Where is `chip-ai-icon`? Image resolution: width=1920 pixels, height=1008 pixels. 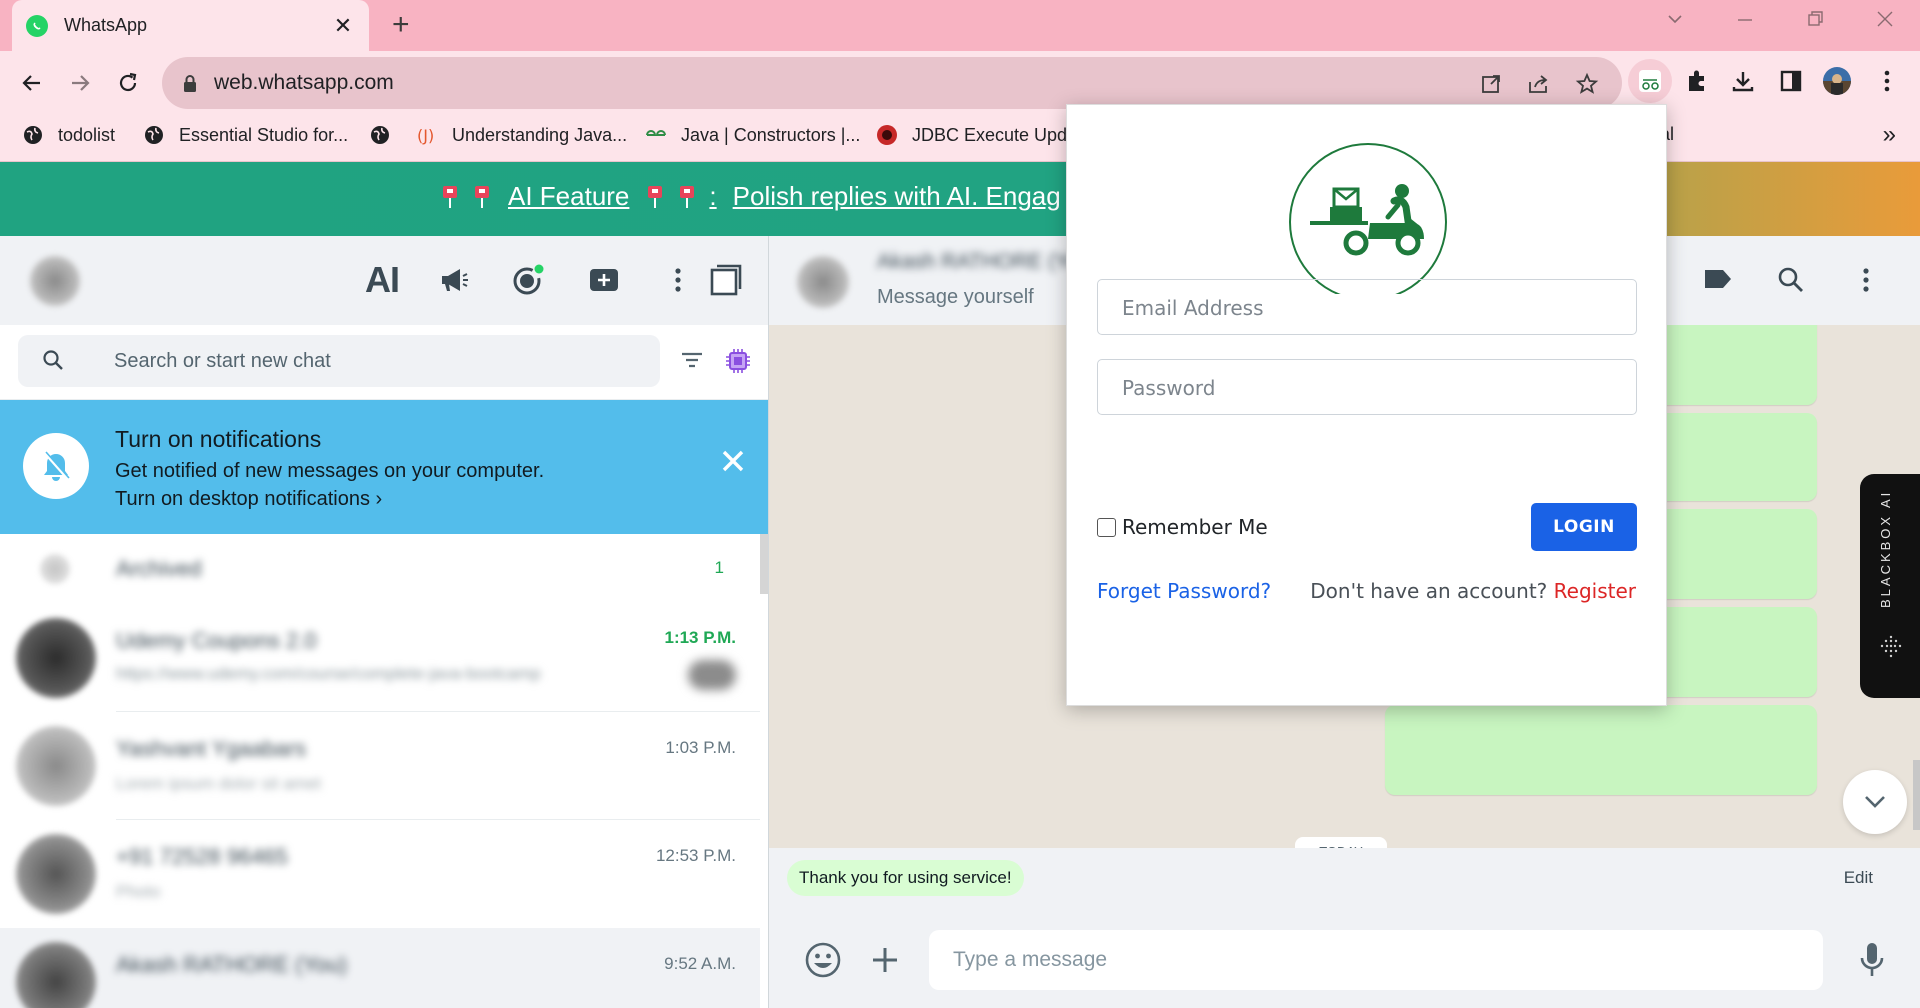 chip-ai-icon is located at coordinates (738, 361).